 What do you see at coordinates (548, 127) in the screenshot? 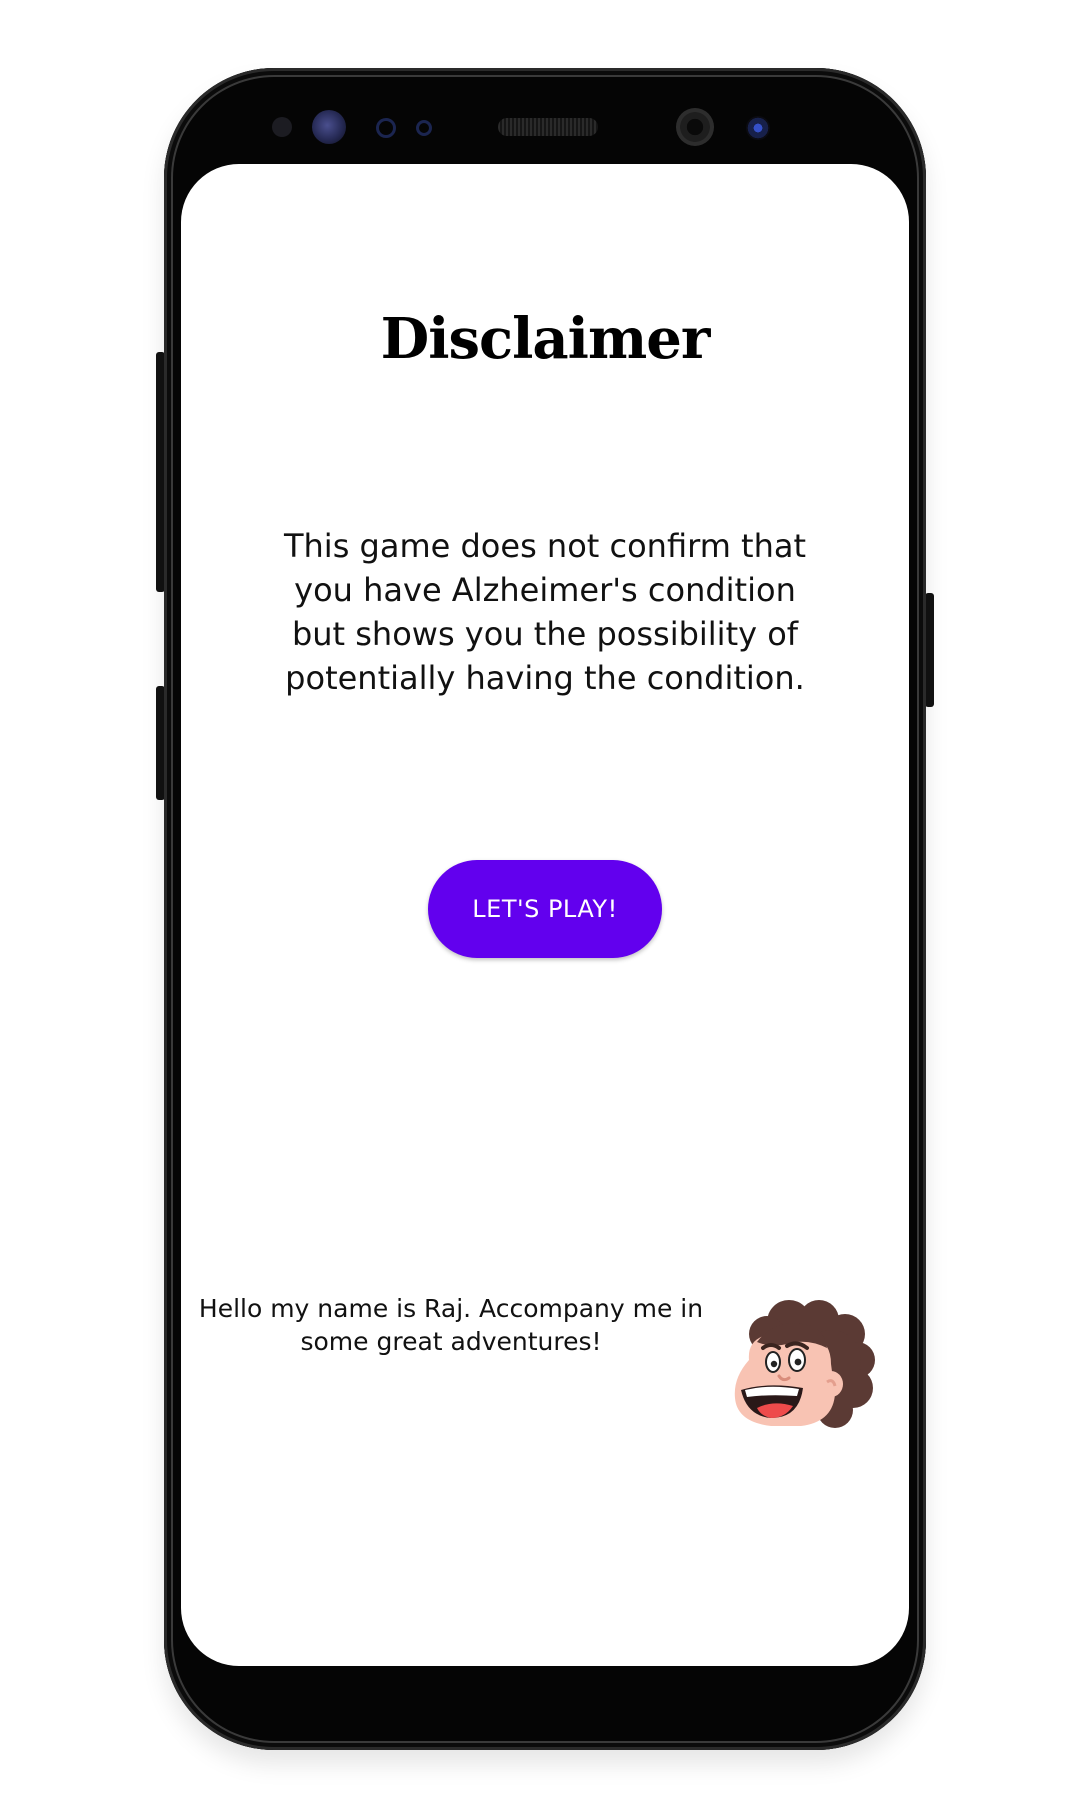
I see `earpiece-speaker` at bounding box center [548, 127].